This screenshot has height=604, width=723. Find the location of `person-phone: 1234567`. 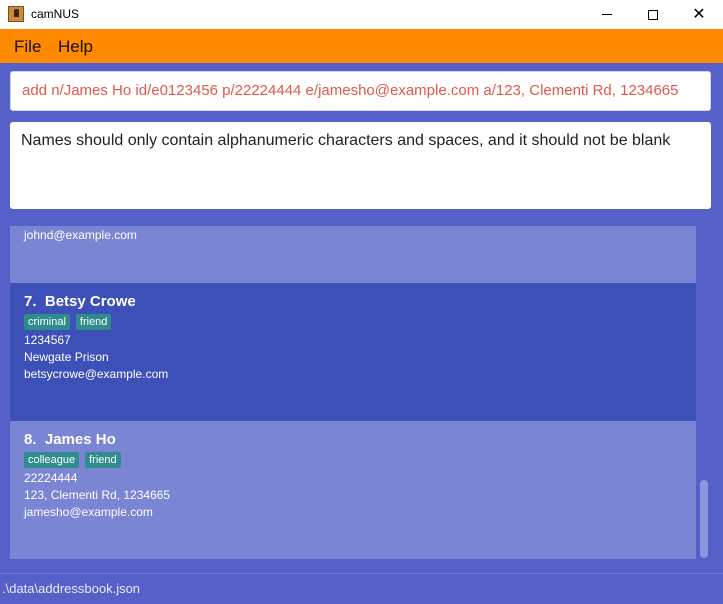

person-phone: 1234567 is located at coordinates (47, 340).